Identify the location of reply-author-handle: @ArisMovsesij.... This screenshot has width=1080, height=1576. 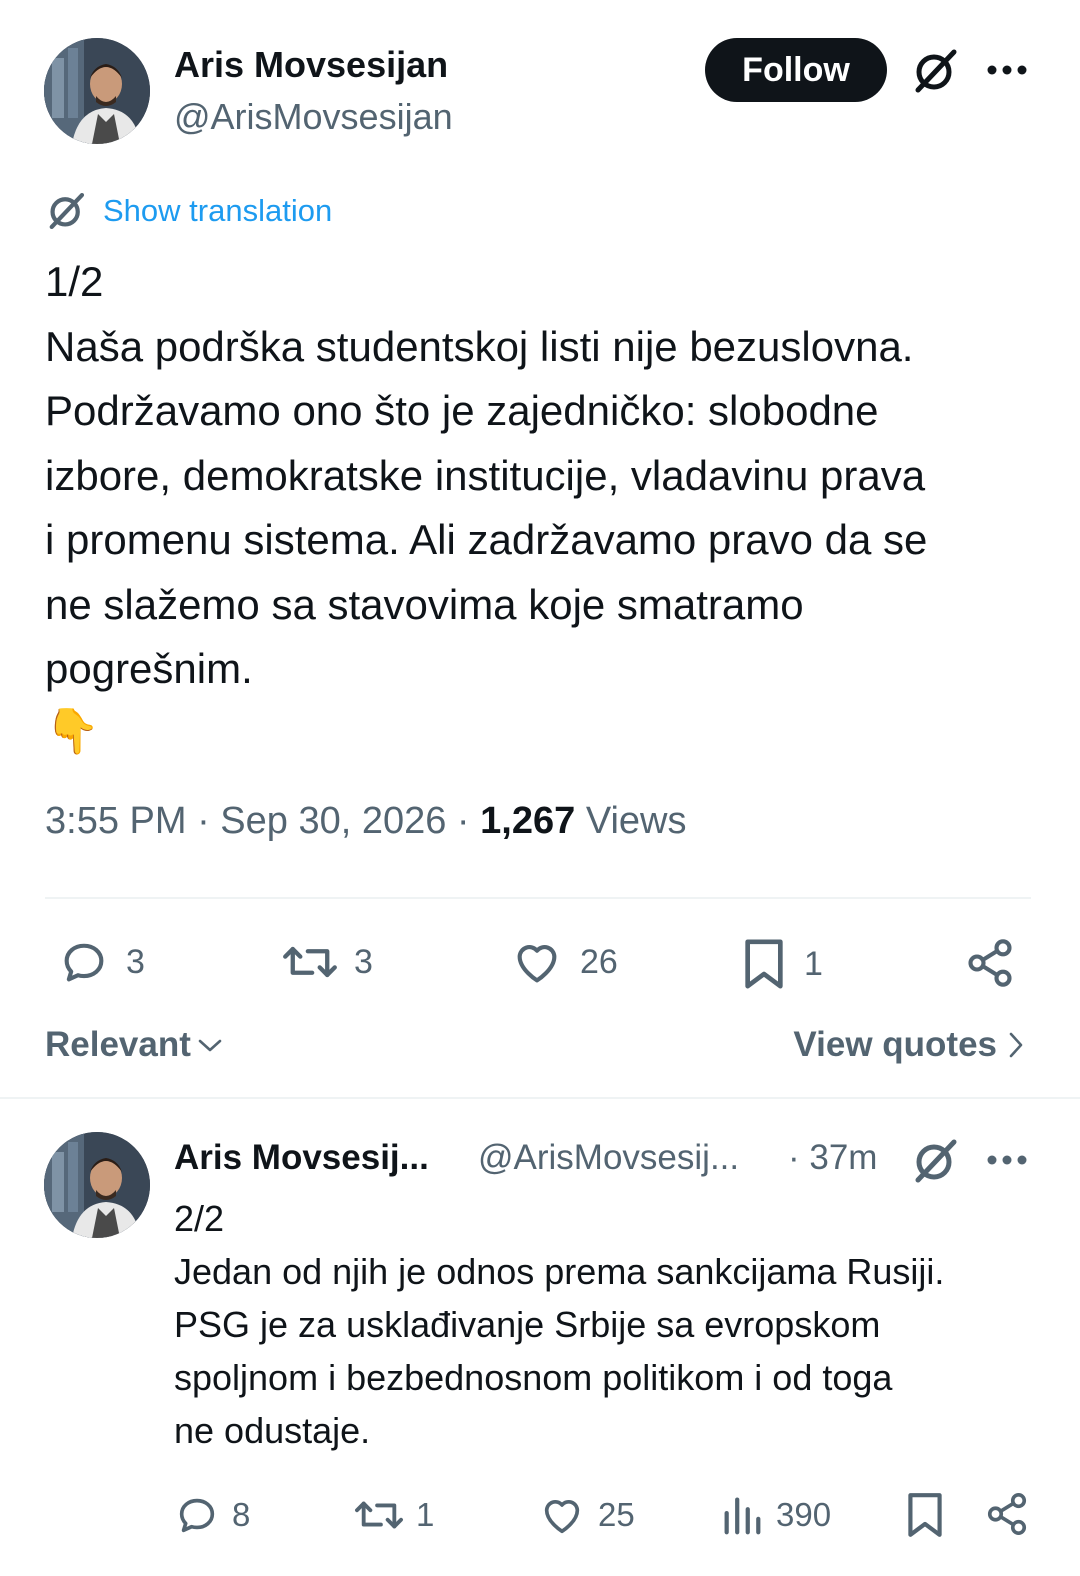
(608, 1158).